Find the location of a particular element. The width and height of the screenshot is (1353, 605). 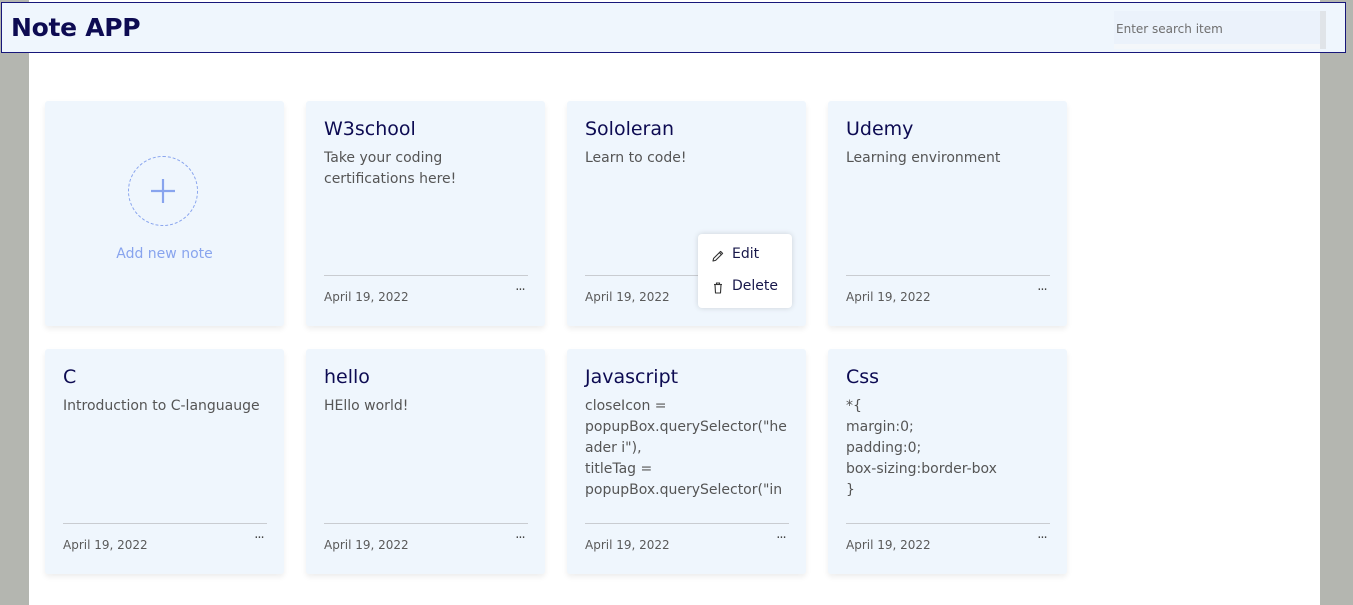

note-description: Learning environment is located at coordinates (923, 158).